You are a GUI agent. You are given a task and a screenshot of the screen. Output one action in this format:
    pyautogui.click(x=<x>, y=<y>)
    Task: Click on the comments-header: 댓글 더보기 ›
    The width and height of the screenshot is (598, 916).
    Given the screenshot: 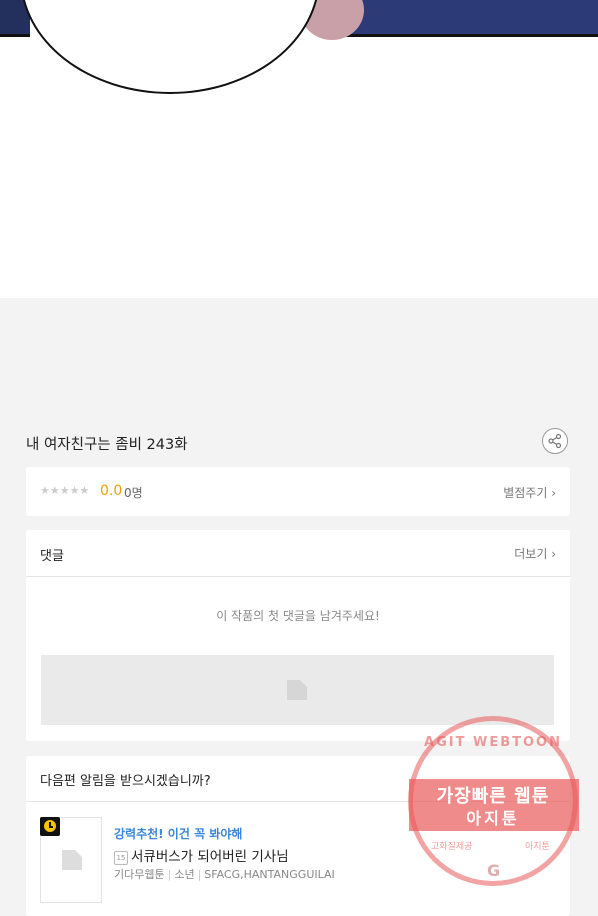 What is the action you would take?
    pyautogui.click(x=298, y=553)
    